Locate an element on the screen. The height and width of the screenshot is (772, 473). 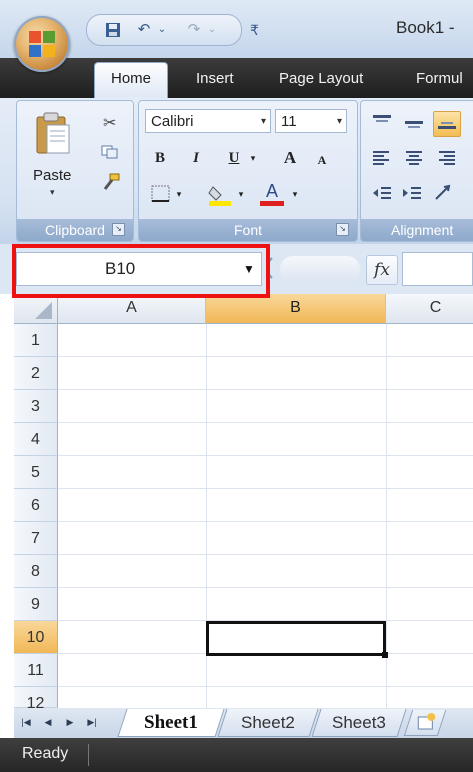
office-logo-icon is located at coordinates (42, 44).